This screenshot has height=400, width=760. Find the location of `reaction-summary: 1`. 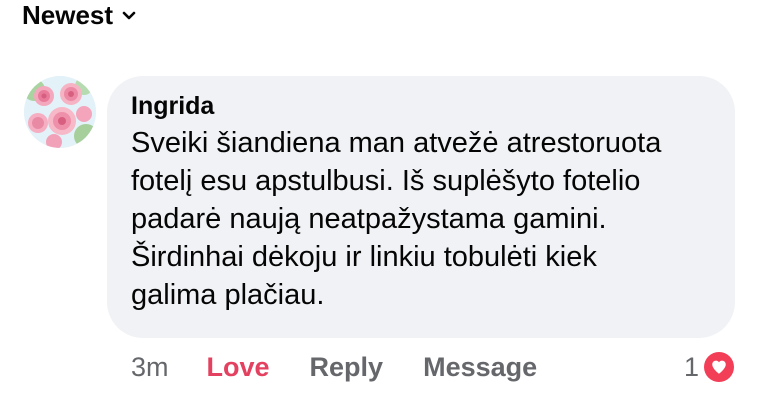

reaction-summary: 1 is located at coordinates (709, 367).